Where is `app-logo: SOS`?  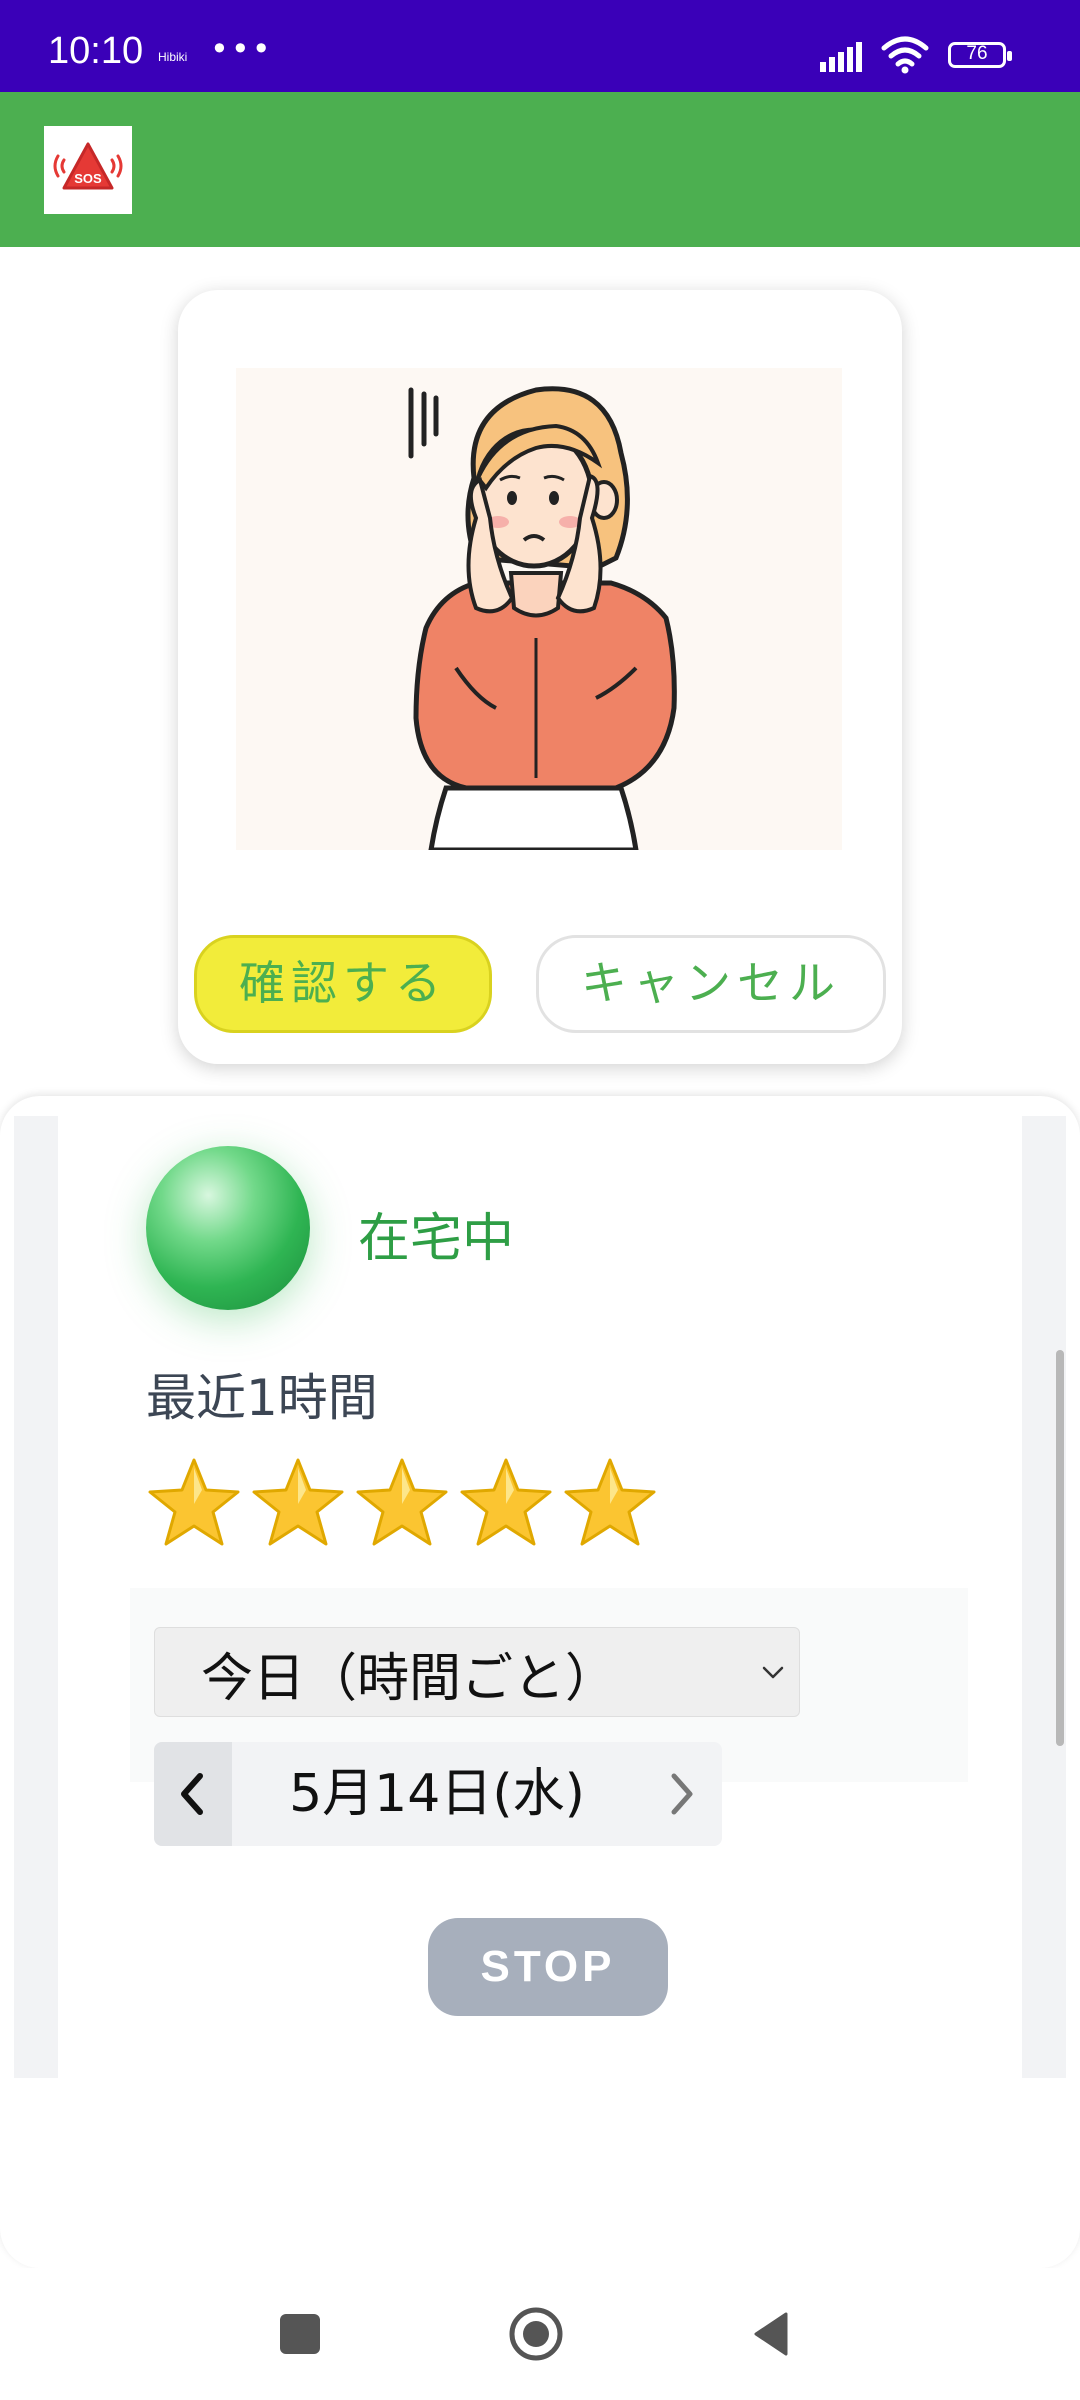
app-logo: SOS is located at coordinates (88, 170).